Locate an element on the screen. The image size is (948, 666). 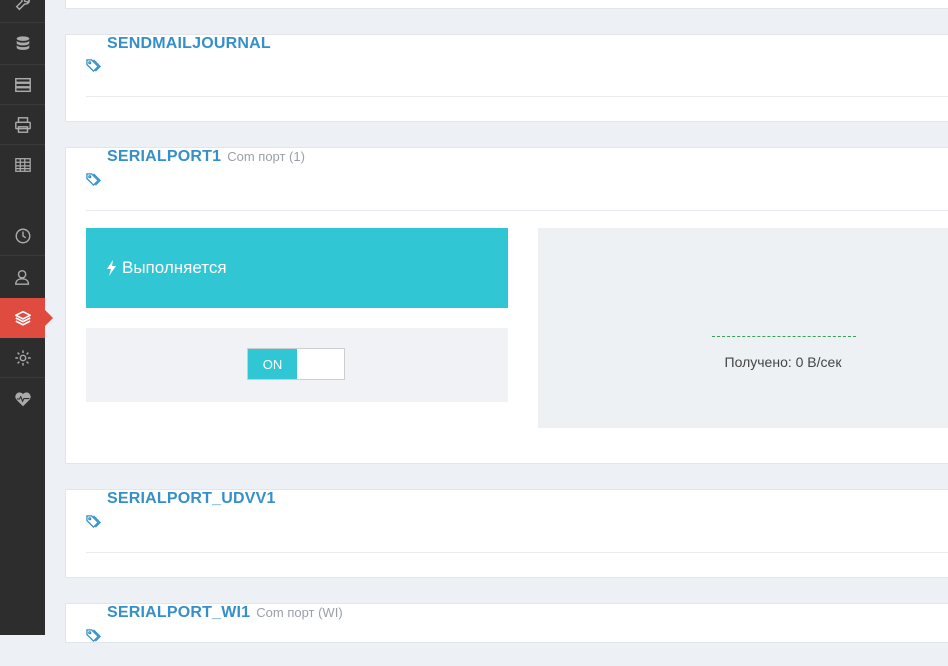
status-label: Выполняется is located at coordinates (174, 267).